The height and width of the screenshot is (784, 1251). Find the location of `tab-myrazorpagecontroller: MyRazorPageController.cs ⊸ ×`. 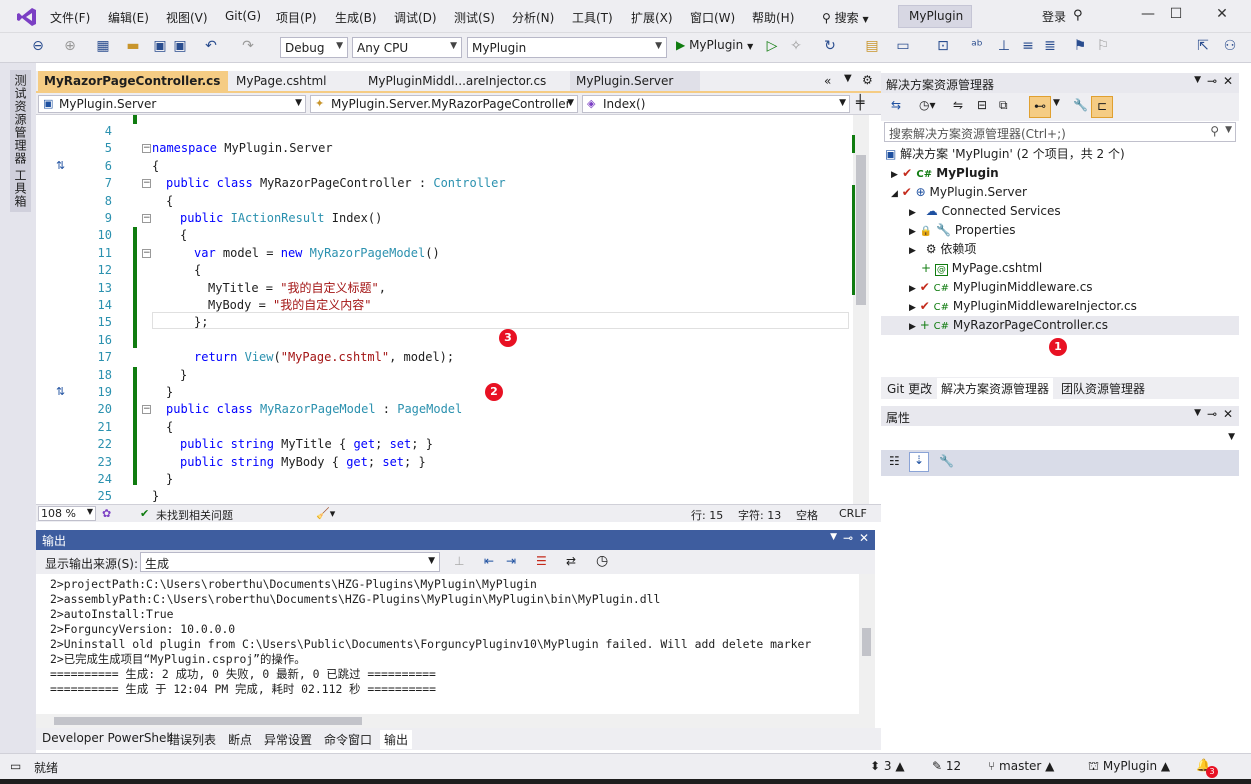

tab-myrazorpagecontroller: MyRazorPageController.cs ⊸ × is located at coordinates (133, 81).